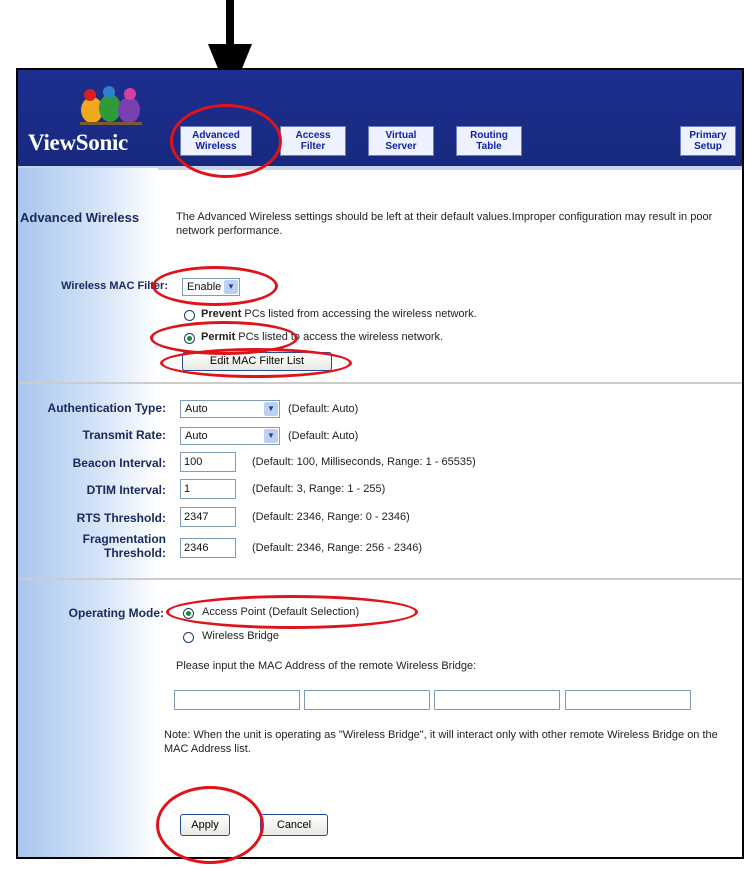 This screenshot has width=746, height=870. What do you see at coordinates (208, 462) in the screenshot?
I see `beacon-interval-input: 100` at bounding box center [208, 462].